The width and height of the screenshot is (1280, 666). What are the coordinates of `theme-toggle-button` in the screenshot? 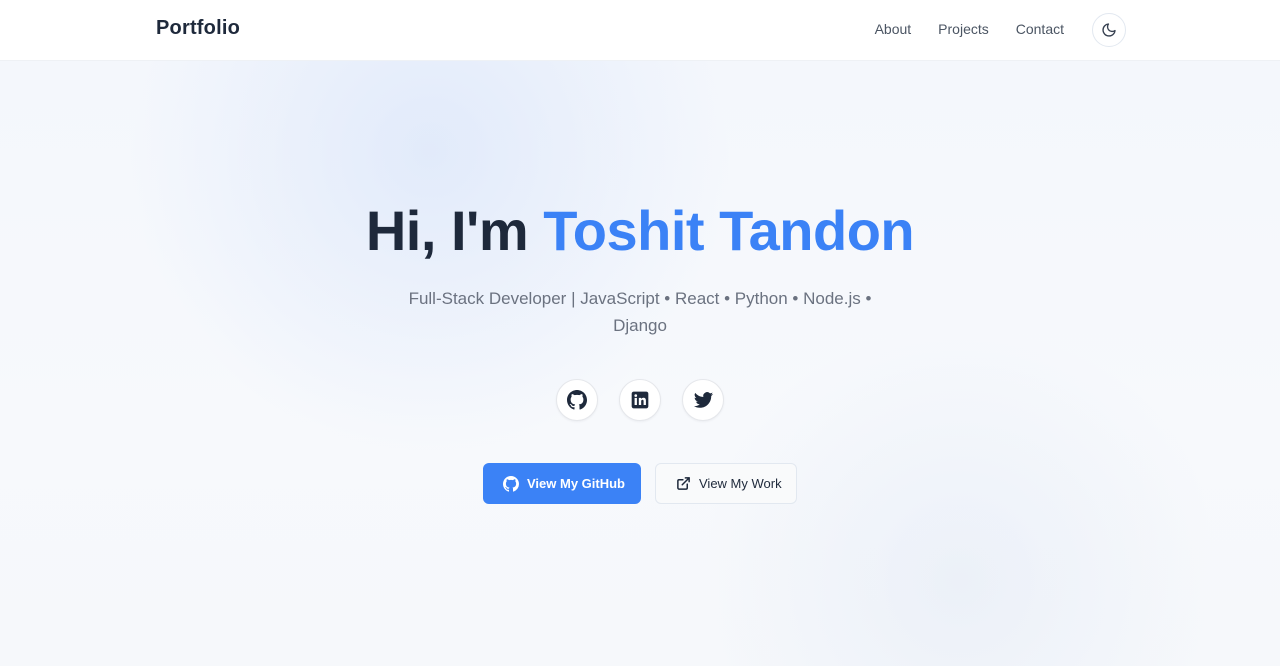 It's located at (1109, 30).